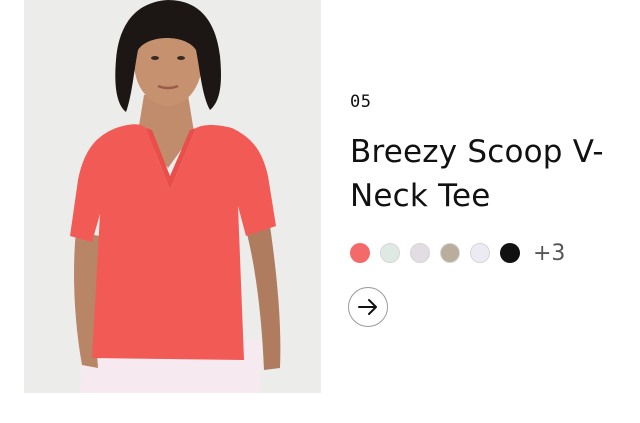 This screenshot has width=640, height=423. What do you see at coordinates (360, 253) in the screenshot?
I see `swatch-coral` at bounding box center [360, 253].